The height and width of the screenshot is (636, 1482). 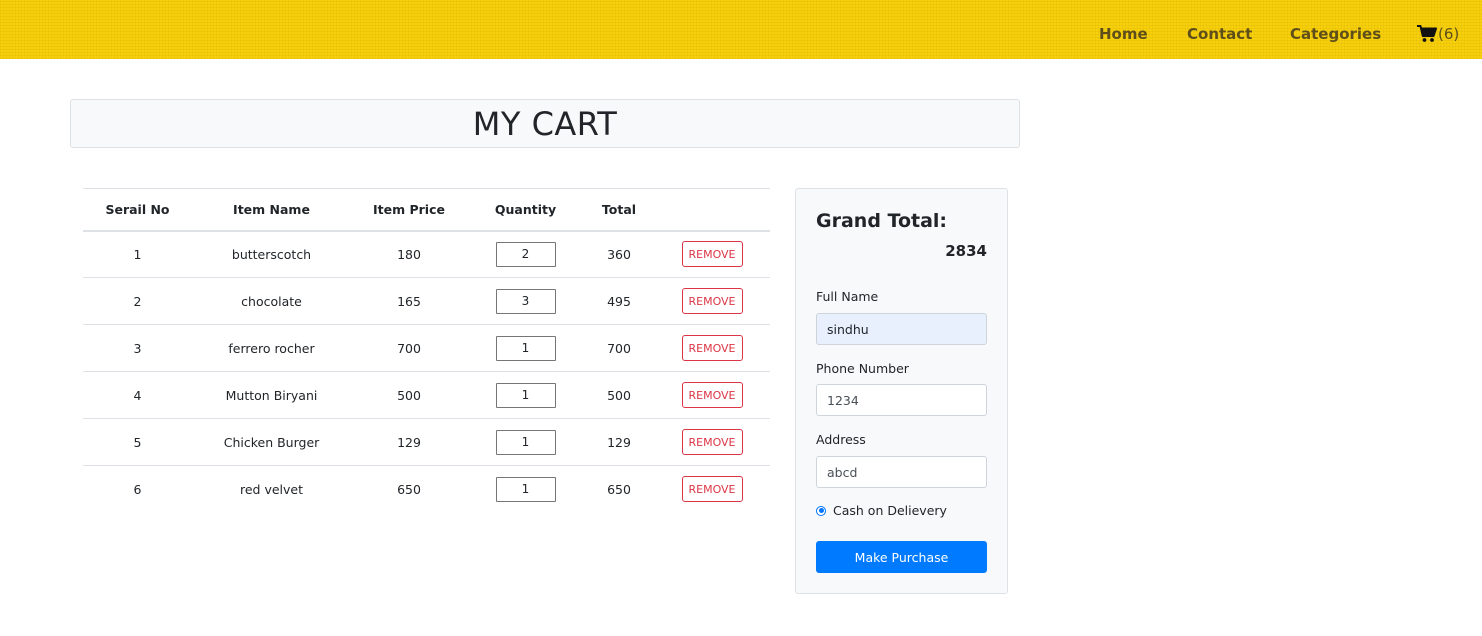 What do you see at coordinates (619, 348) in the screenshot?
I see `cell-total: 700` at bounding box center [619, 348].